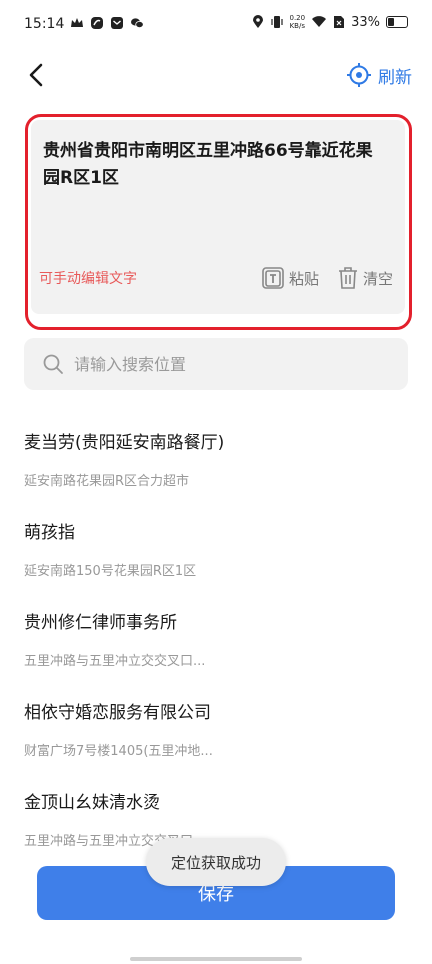  Describe the element at coordinates (327, 278) in the screenshot. I see `address-actions: 粘贴 清空` at that location.